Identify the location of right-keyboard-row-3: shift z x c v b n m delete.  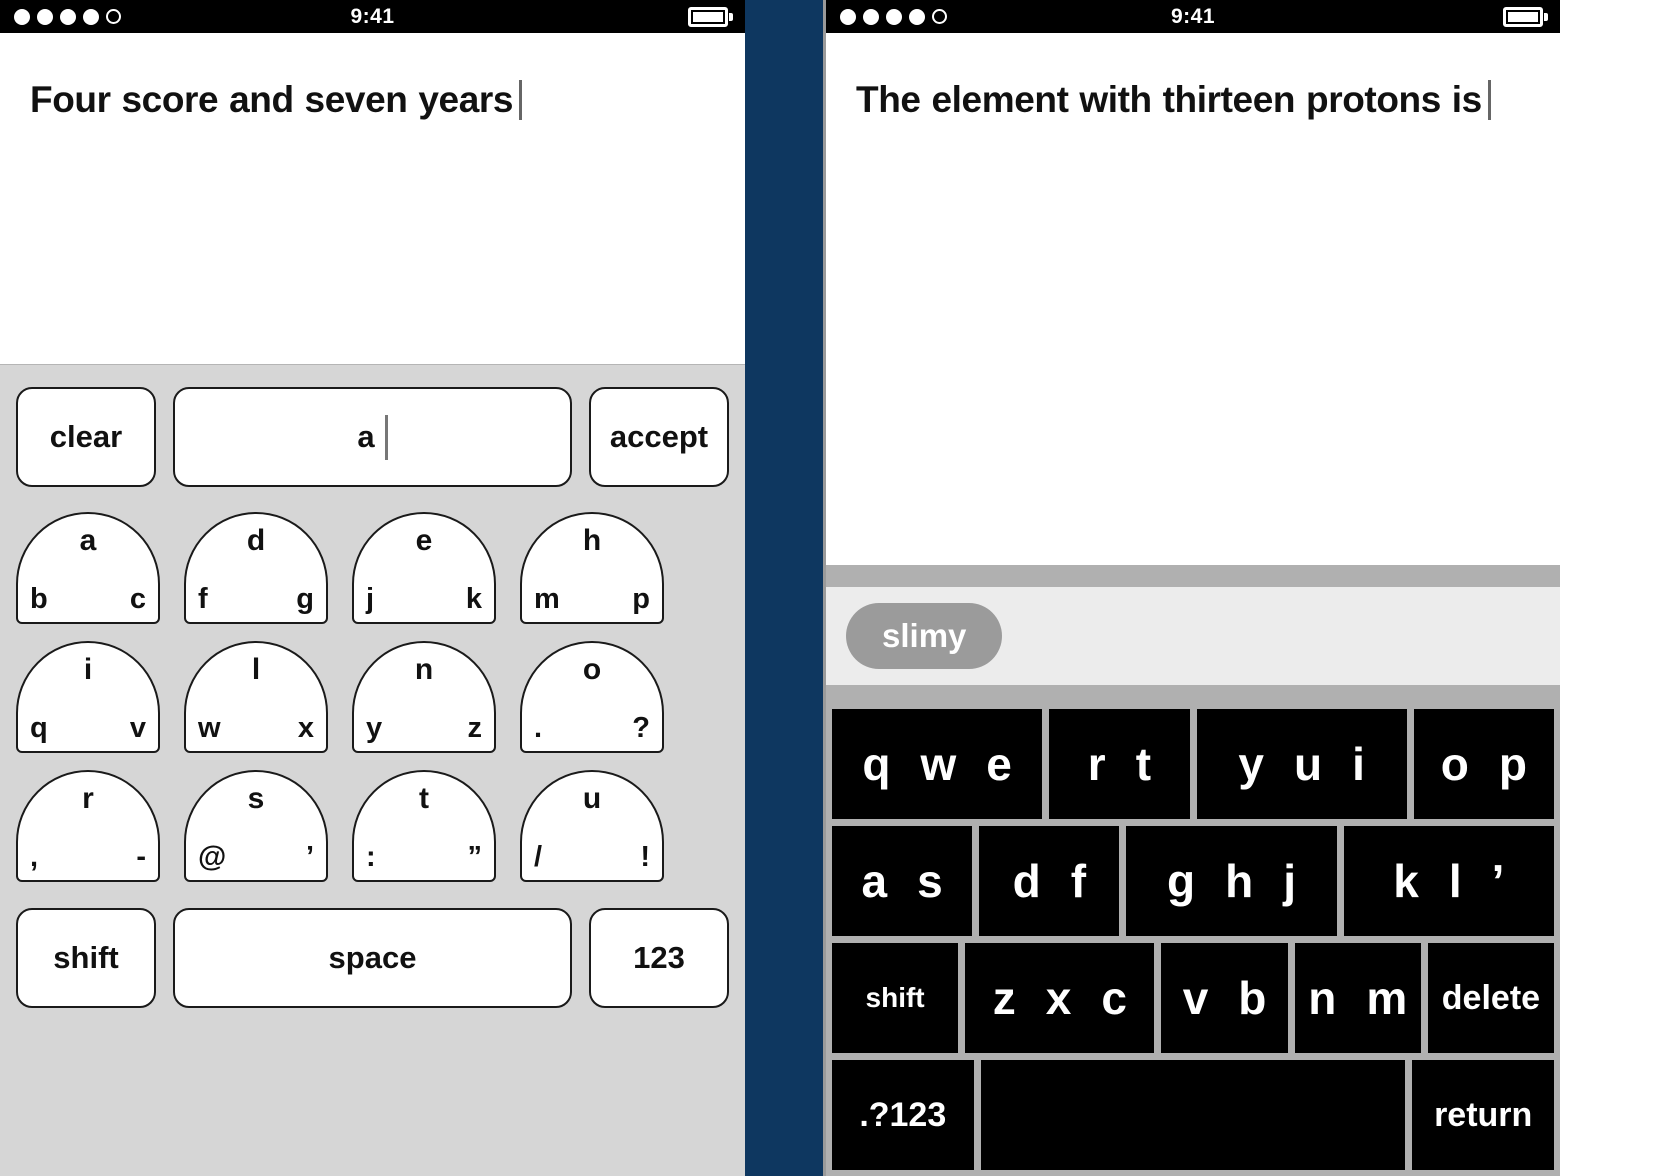
(1193, 998).